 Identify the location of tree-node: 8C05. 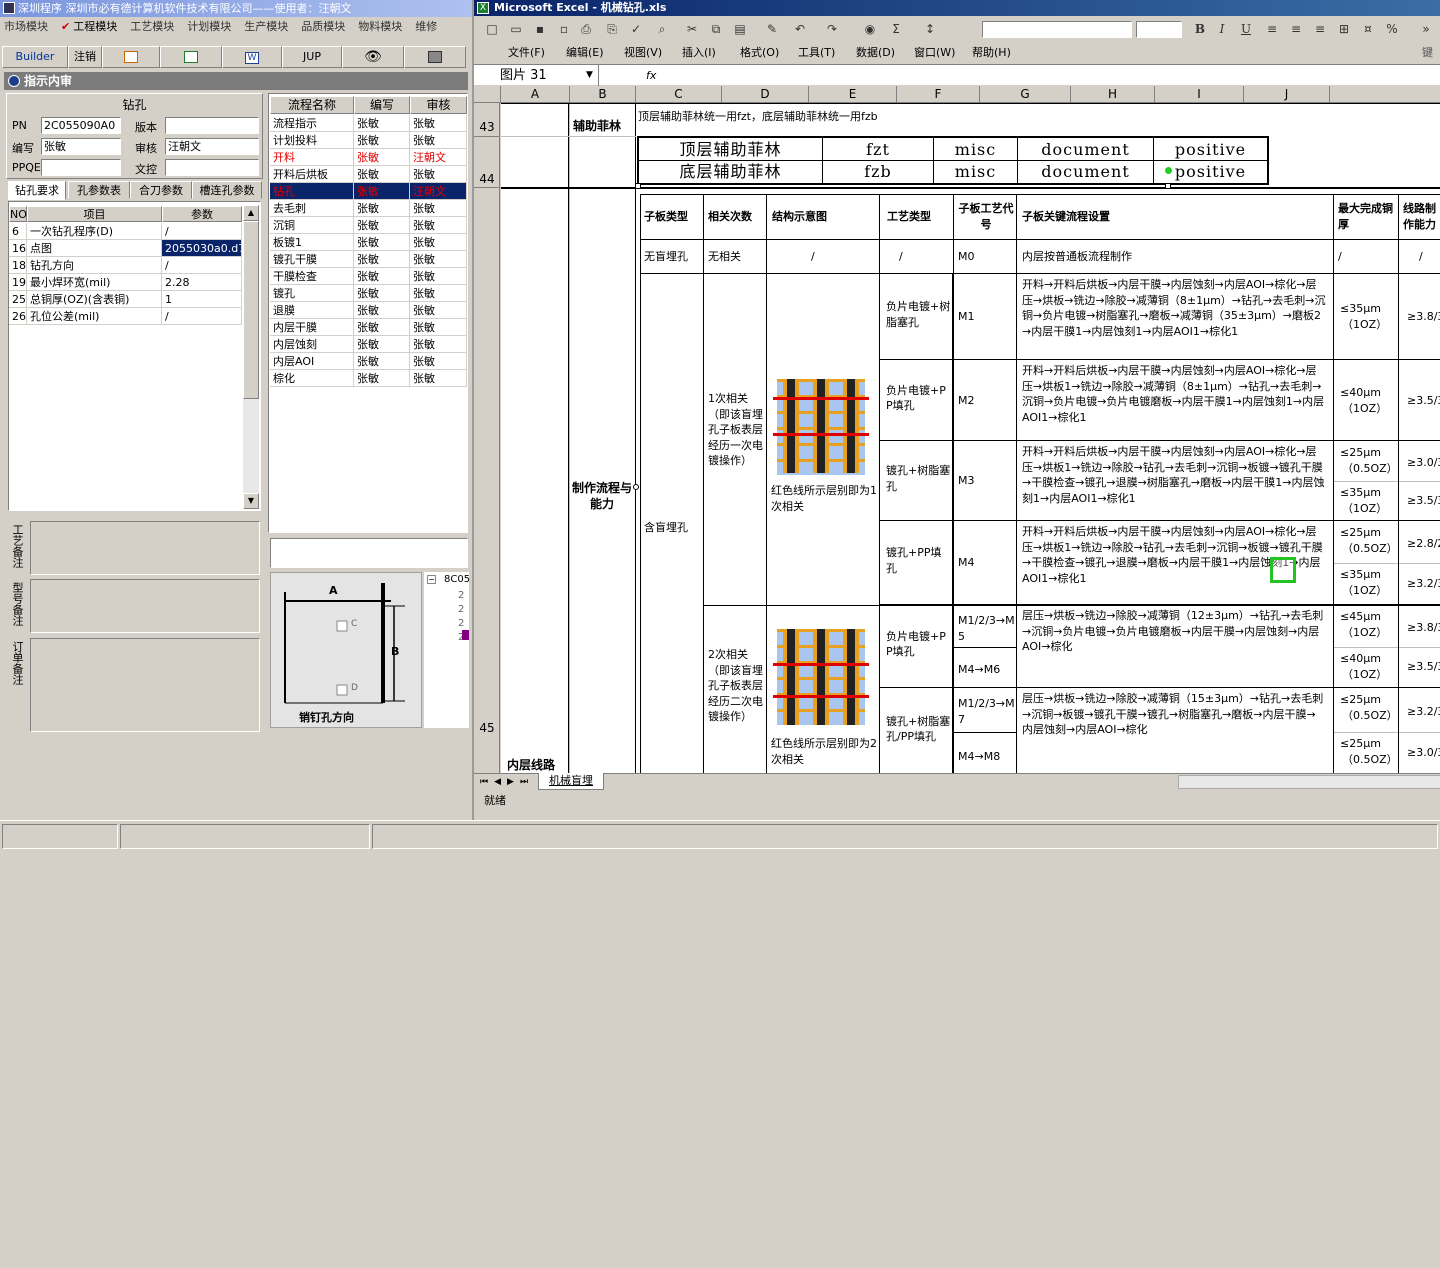
(457, 579).